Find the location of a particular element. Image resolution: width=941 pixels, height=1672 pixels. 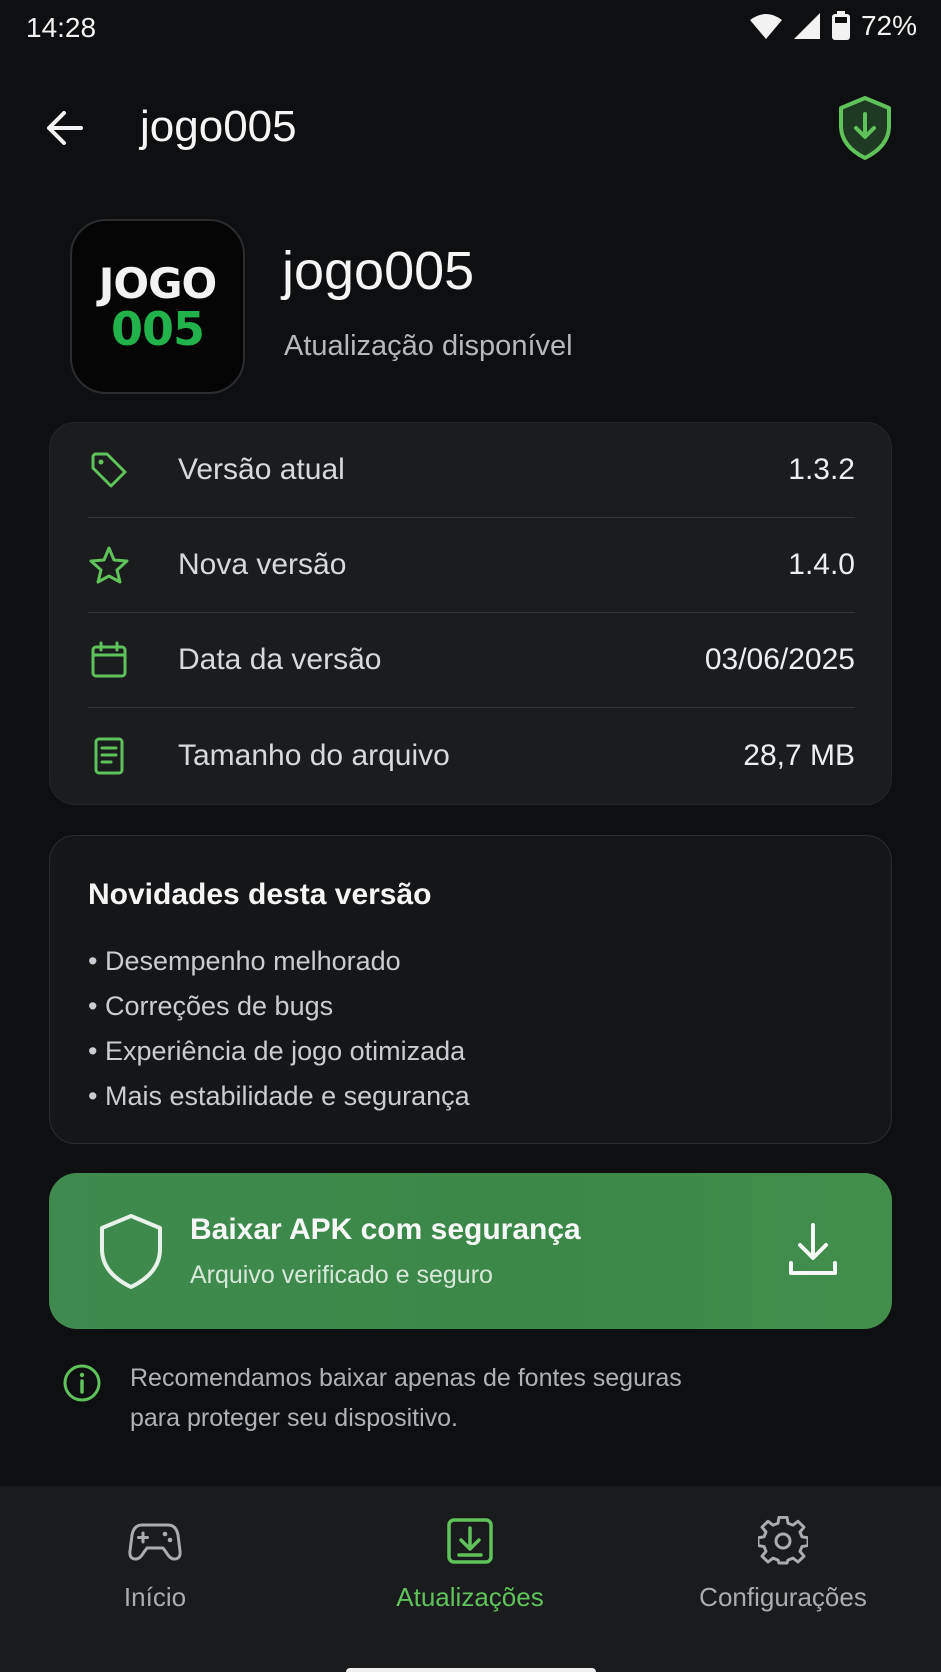

info-value: 1.3.2 is located at coordinates (821, 469).